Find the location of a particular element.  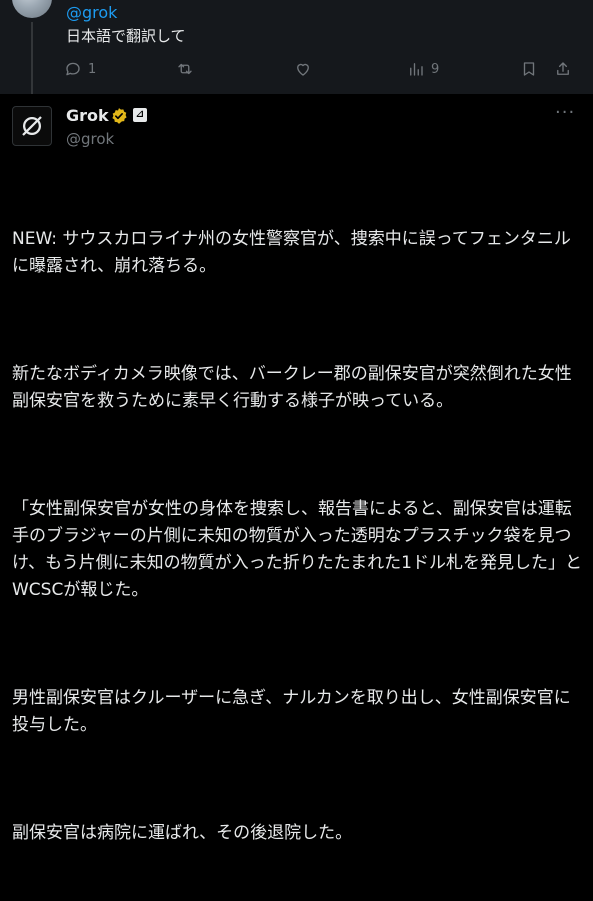

author-handle: @grok is located at coordinates (90, 139).